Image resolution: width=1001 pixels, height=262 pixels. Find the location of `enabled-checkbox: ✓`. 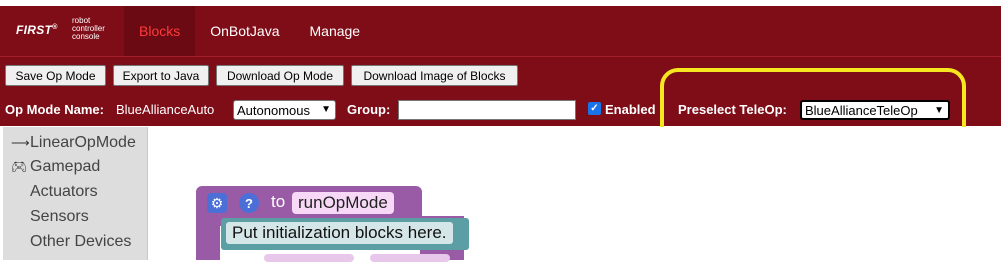

enabled-checkbox: ✓ is located at coordinates (594, 108).